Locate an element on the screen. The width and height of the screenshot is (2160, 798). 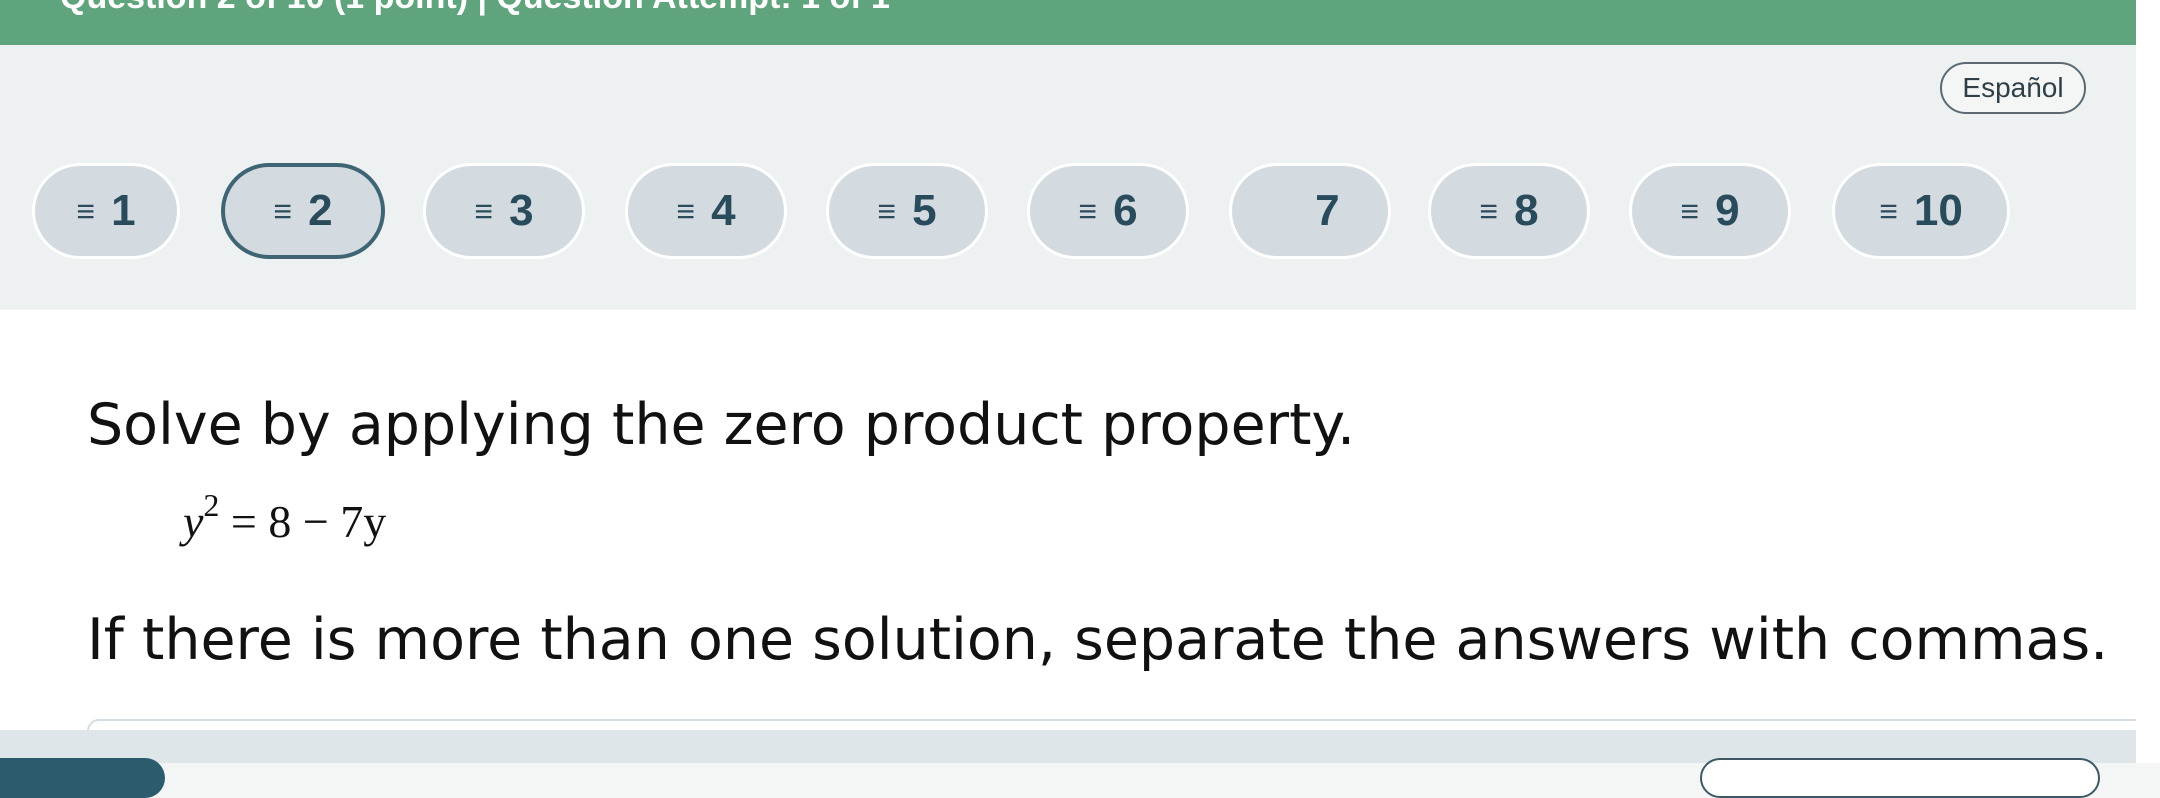
question-number: 5 is located at coordinates (924, 210).